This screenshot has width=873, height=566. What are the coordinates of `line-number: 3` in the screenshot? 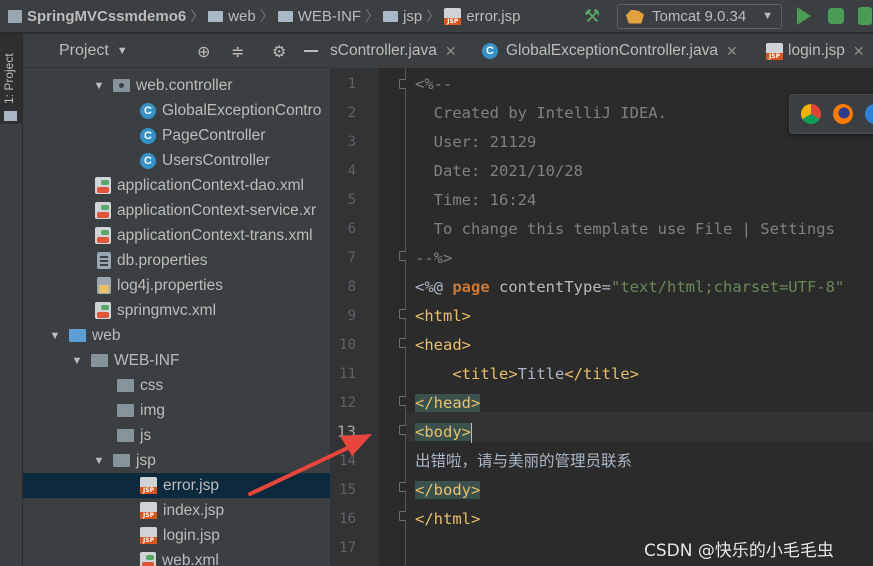 It's located at (351, 142).